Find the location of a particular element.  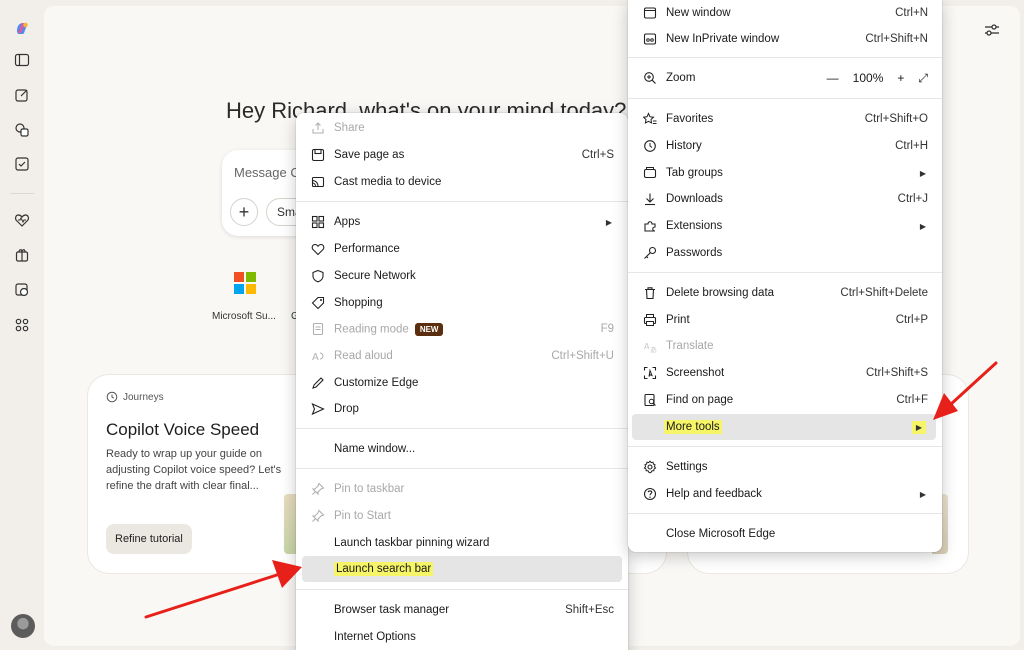

menu-item-delete-browsing-data: Delete browsing data Ctrl+Shift+Delete is located at coordinates (785, 293).